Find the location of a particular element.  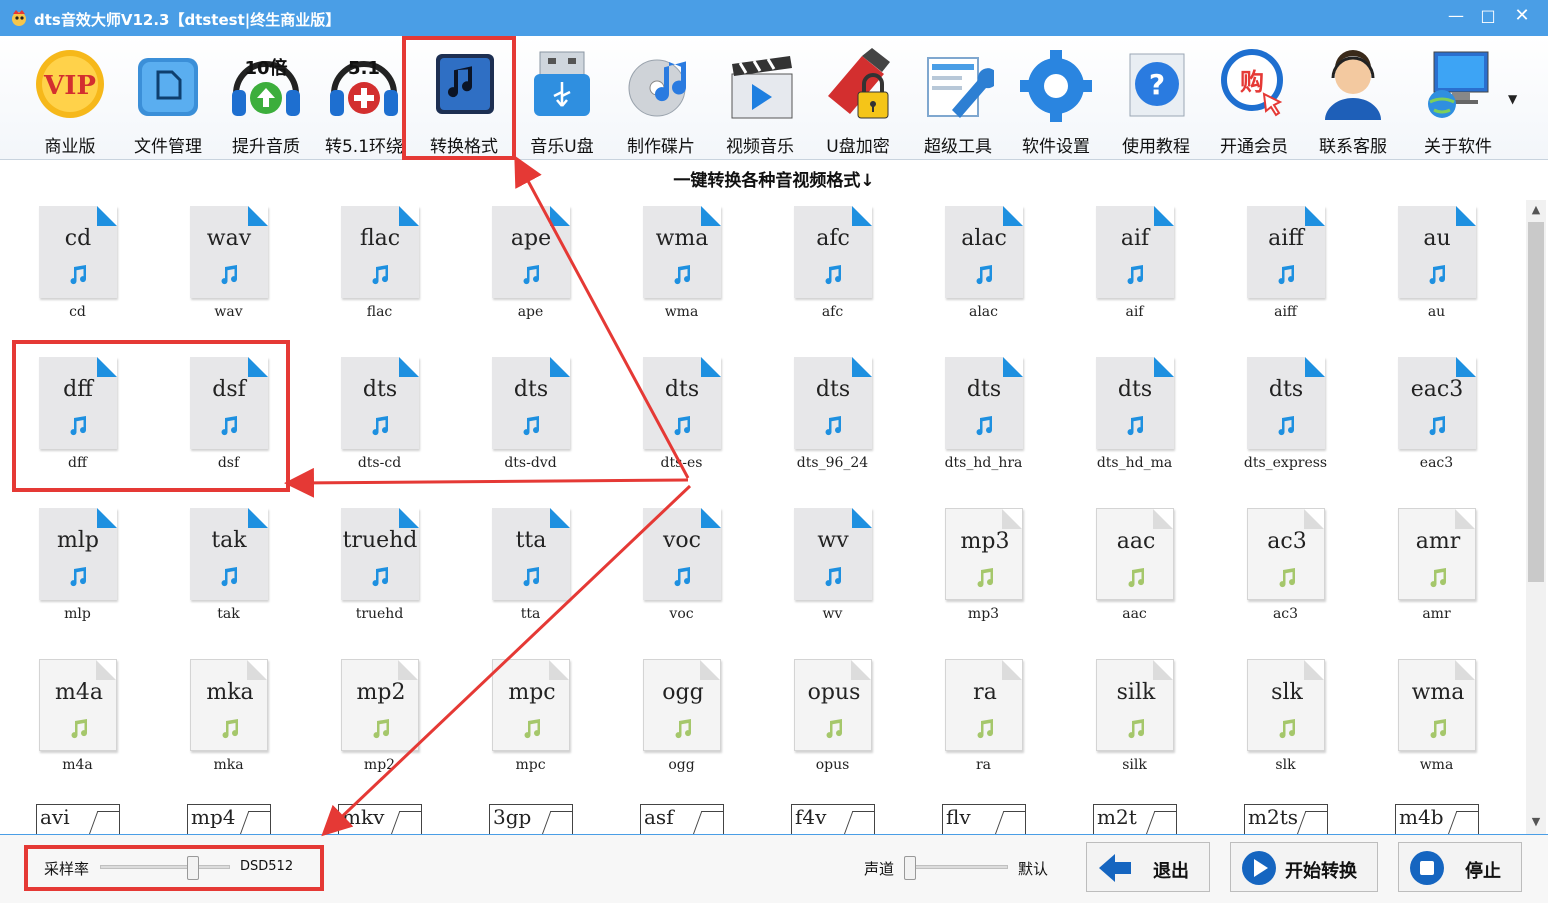

format-item-alac: alac alac is located at coordinates (982, 266).